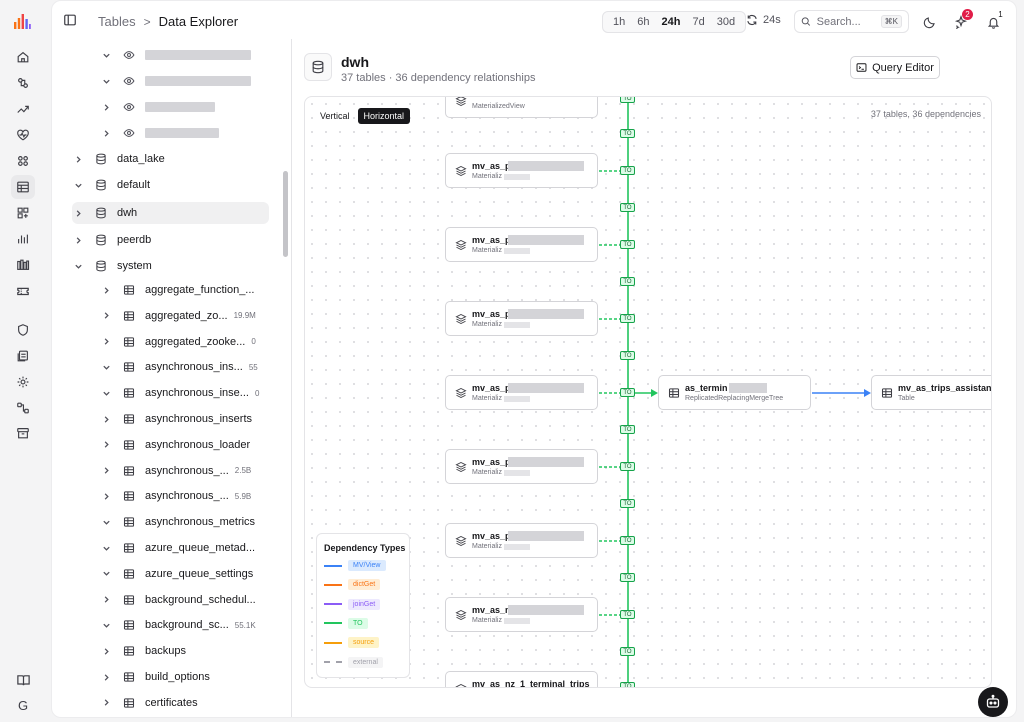 This screenshot has height=722, width=1024. Describe the element at coordinates (155, 677) in the screenshot. I see `tree-table-item: build_options` at that location.